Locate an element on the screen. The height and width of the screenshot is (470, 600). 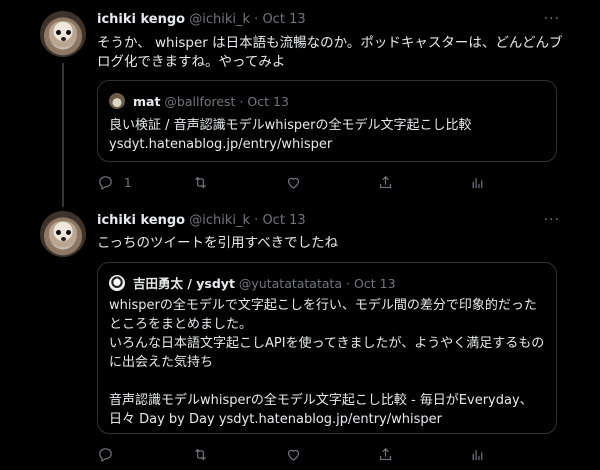
tweet-text: こっちのツイートを引用すべきでしたね is located at coordinates (218, 243).